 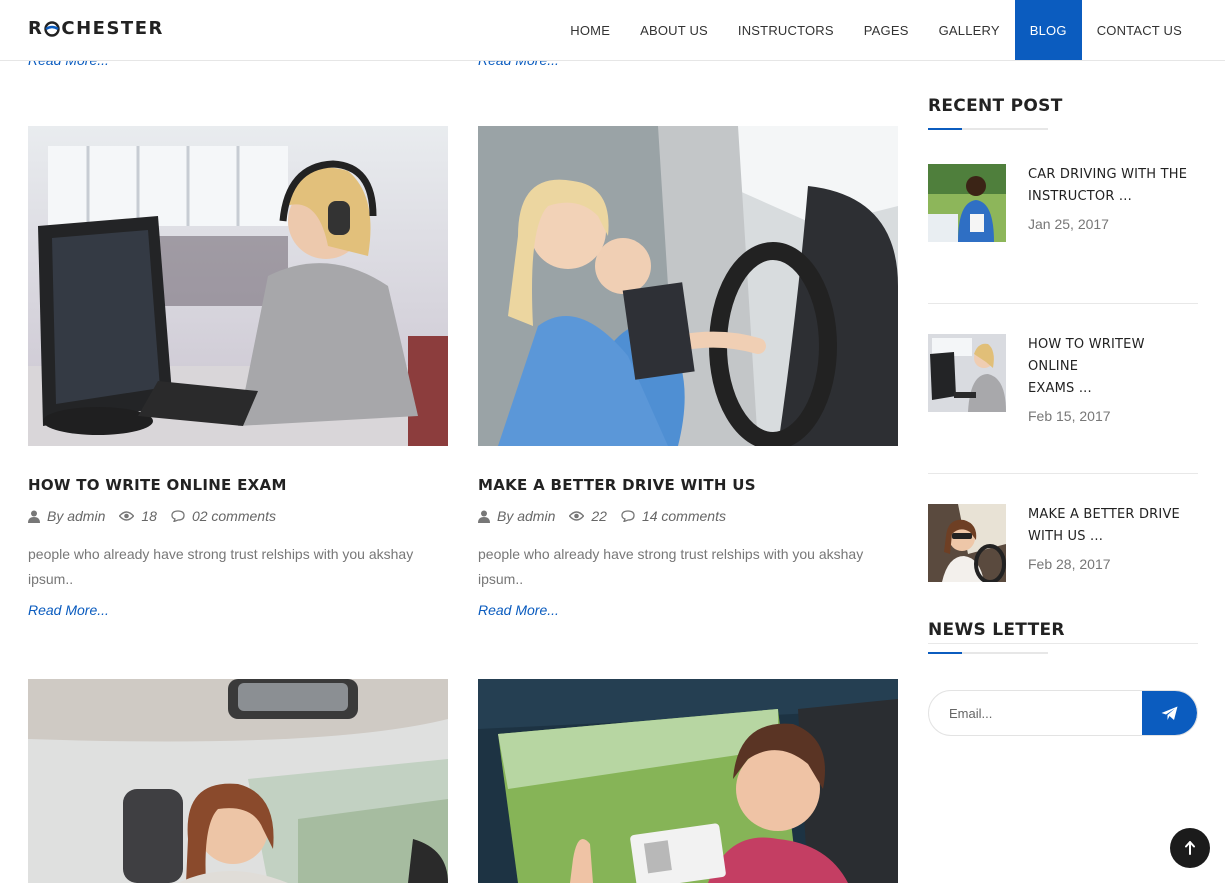 What do you see at coordinates (112, 28) in the screenshot?
I see `logo-text-end: CHESTER` at bounding box center [112, 28].